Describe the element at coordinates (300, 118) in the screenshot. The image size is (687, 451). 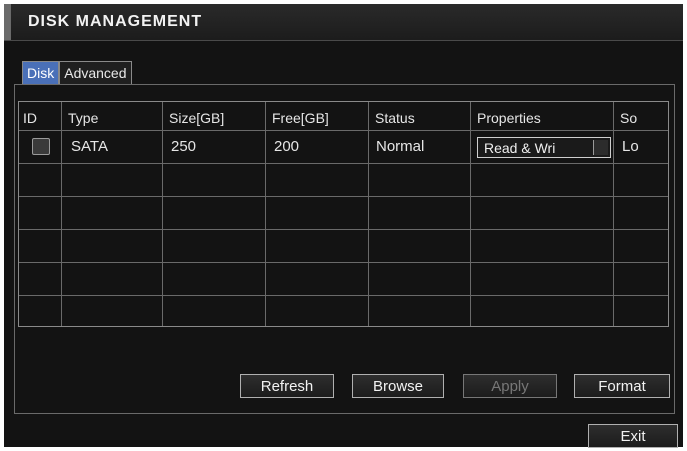
I see `header-free: Free[GB]` at that location.